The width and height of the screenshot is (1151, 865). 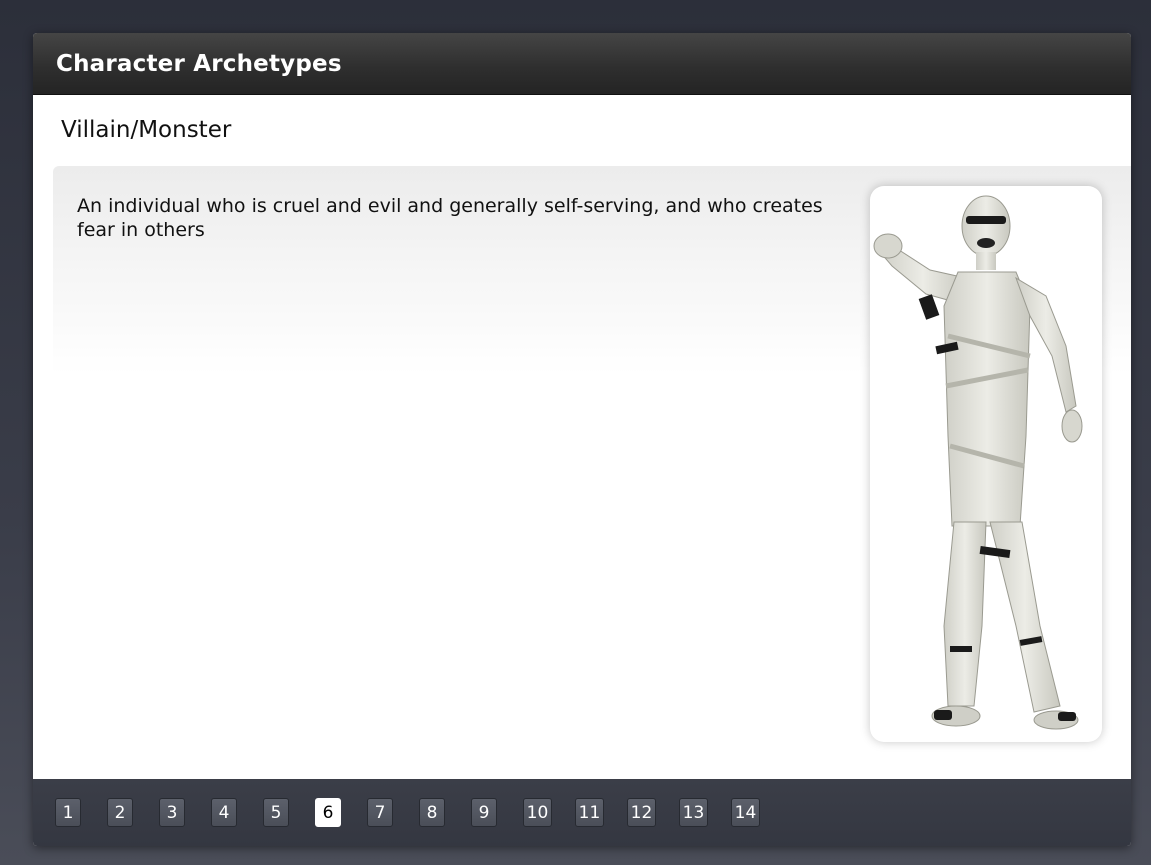 What do you see at coordinates (978, 462) in the screenshot?
I see `mummy-illustration` at bounding box center [978, 462].